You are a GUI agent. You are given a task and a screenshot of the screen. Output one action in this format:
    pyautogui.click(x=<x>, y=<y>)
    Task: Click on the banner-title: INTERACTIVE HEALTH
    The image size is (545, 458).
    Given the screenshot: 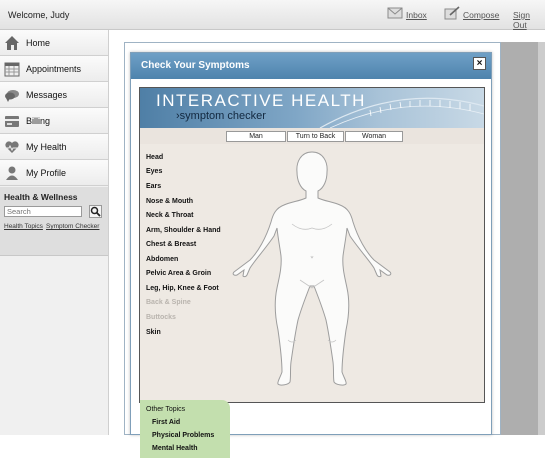 What is the action you would take?
    pyautogui.click(x=261, y=100)
    